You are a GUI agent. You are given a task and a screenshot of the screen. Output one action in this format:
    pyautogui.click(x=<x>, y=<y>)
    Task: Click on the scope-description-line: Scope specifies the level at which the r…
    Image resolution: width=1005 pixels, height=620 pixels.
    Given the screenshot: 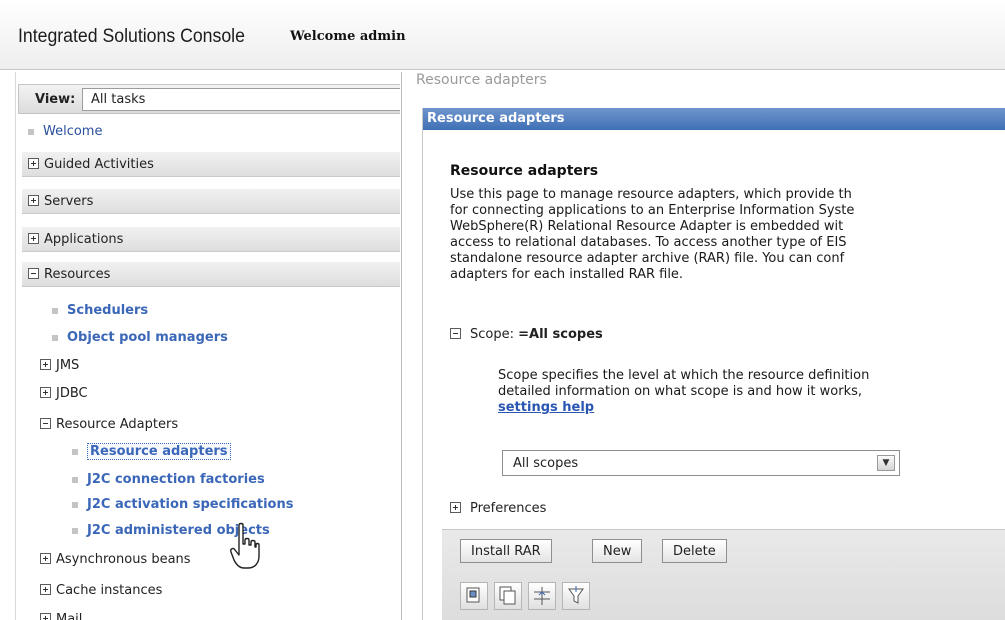 What is the action you would take?
    pyautogui.click(x=684, y=375)
    